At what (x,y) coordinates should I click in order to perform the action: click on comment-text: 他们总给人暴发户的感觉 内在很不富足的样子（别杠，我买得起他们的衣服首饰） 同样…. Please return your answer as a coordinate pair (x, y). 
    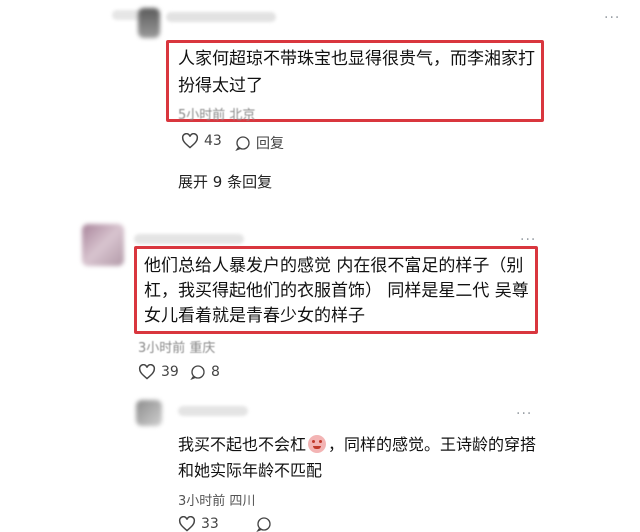
    Looking at the image, I should click on (336, 291).